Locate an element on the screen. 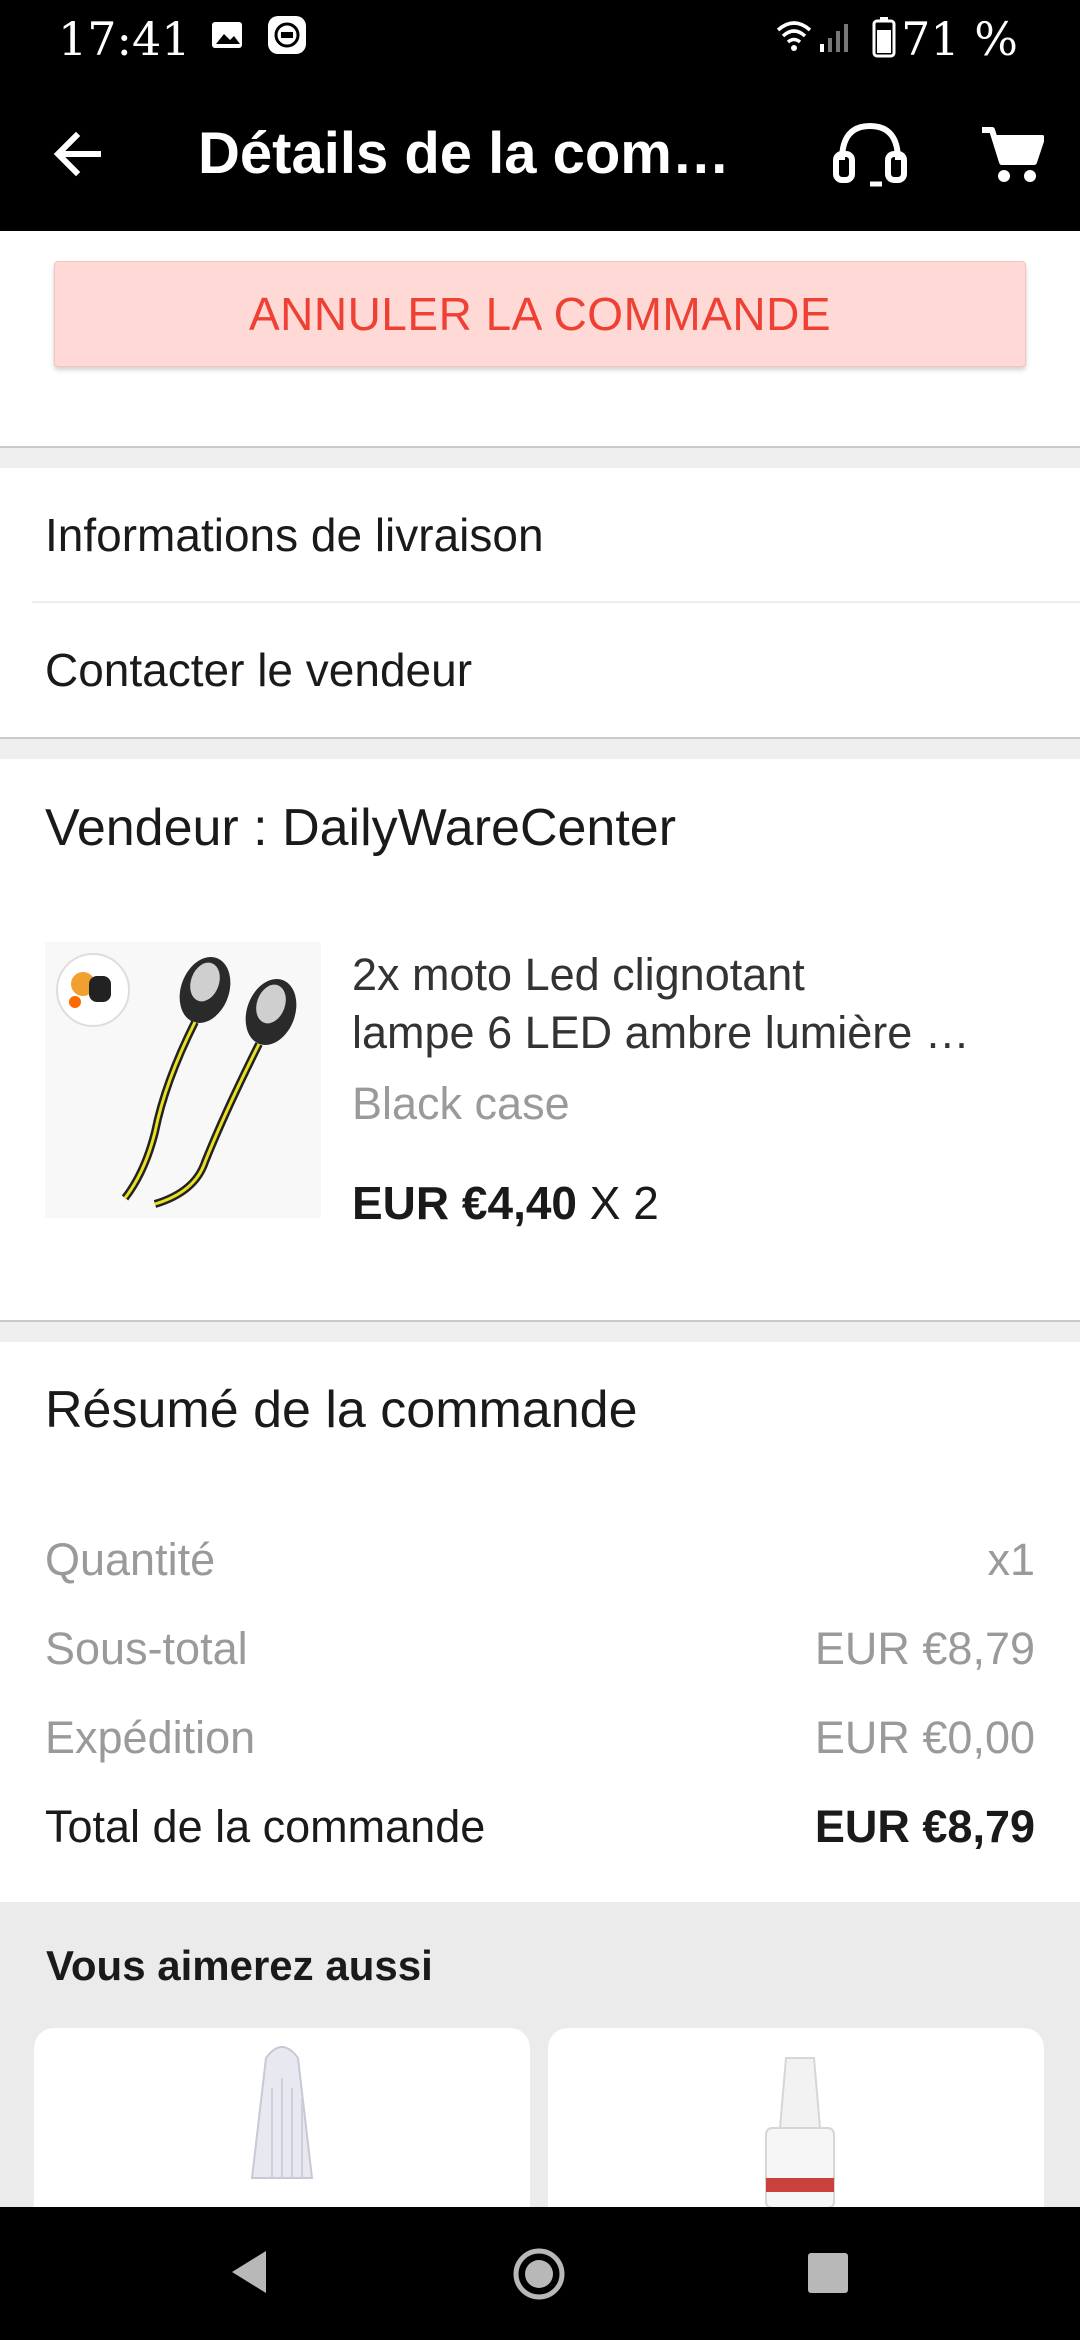 This screenshot has width=1080, height=2340. headset-icon is located at coordinates (870, 155).